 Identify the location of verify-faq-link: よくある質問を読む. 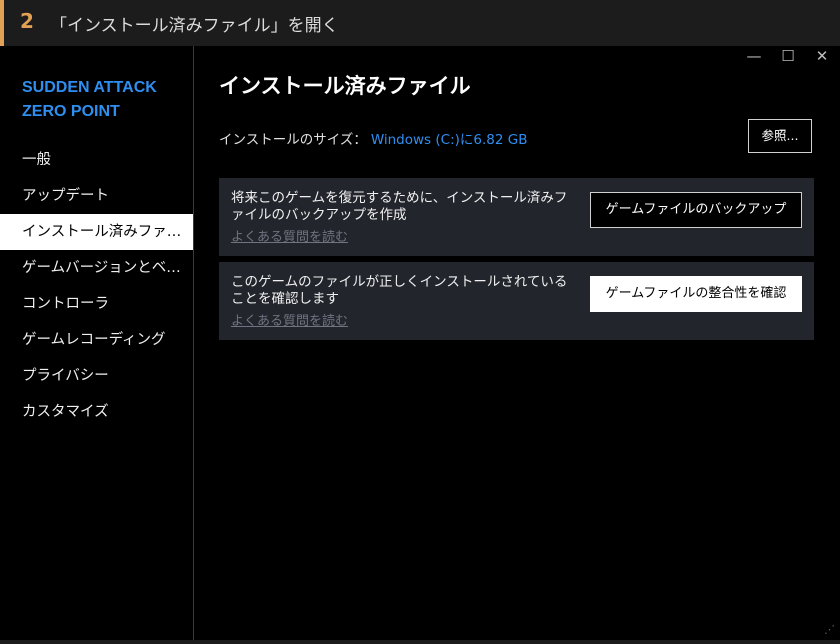
(289, 319).